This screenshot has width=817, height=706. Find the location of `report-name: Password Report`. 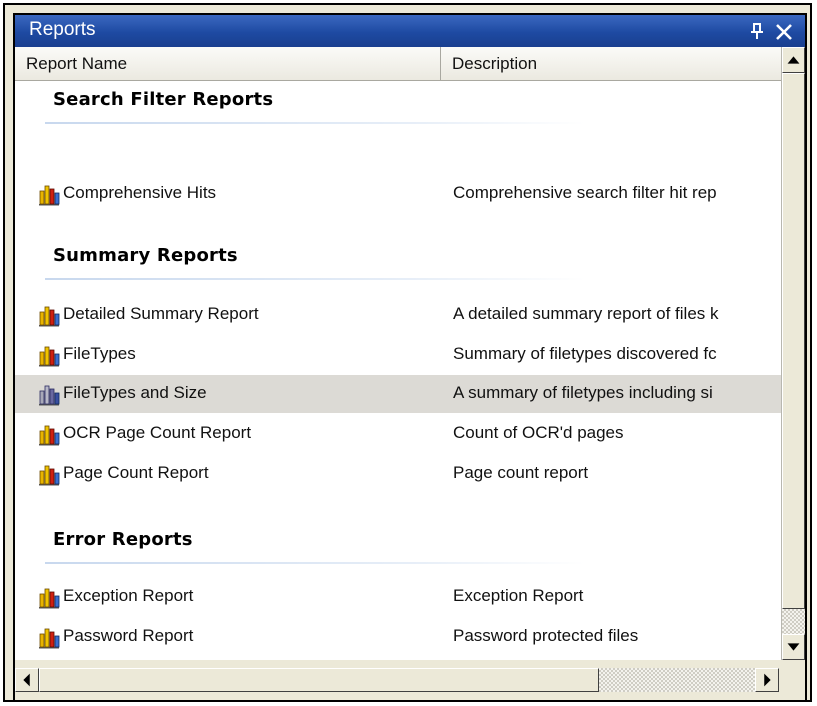

report-name: Password Report is located at coordinates (128, 635).